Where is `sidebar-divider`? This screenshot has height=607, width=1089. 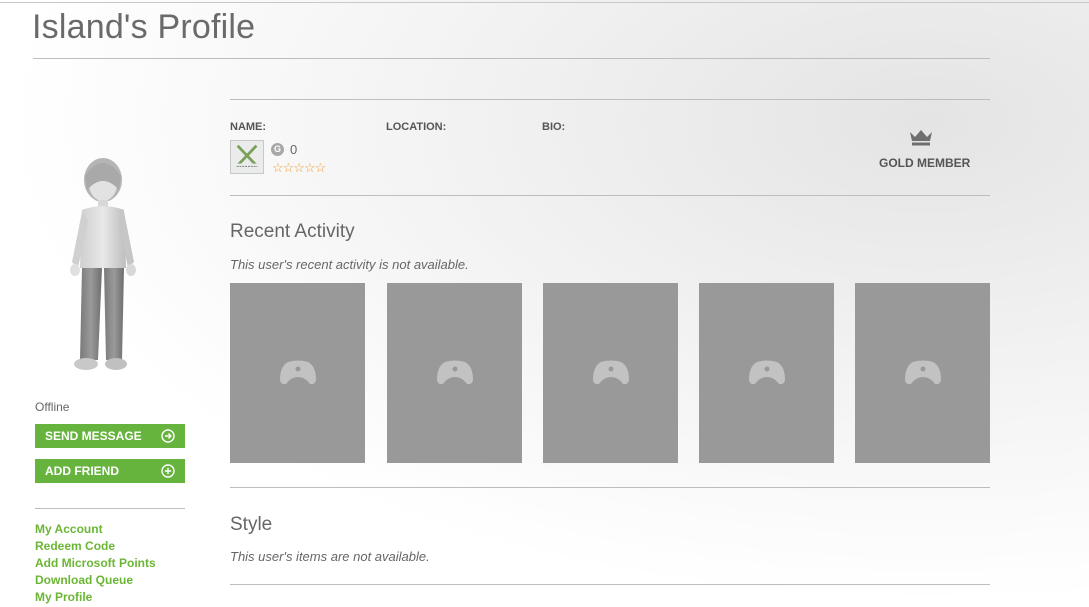
sidebar-divider is located at coordinates (110, 508).